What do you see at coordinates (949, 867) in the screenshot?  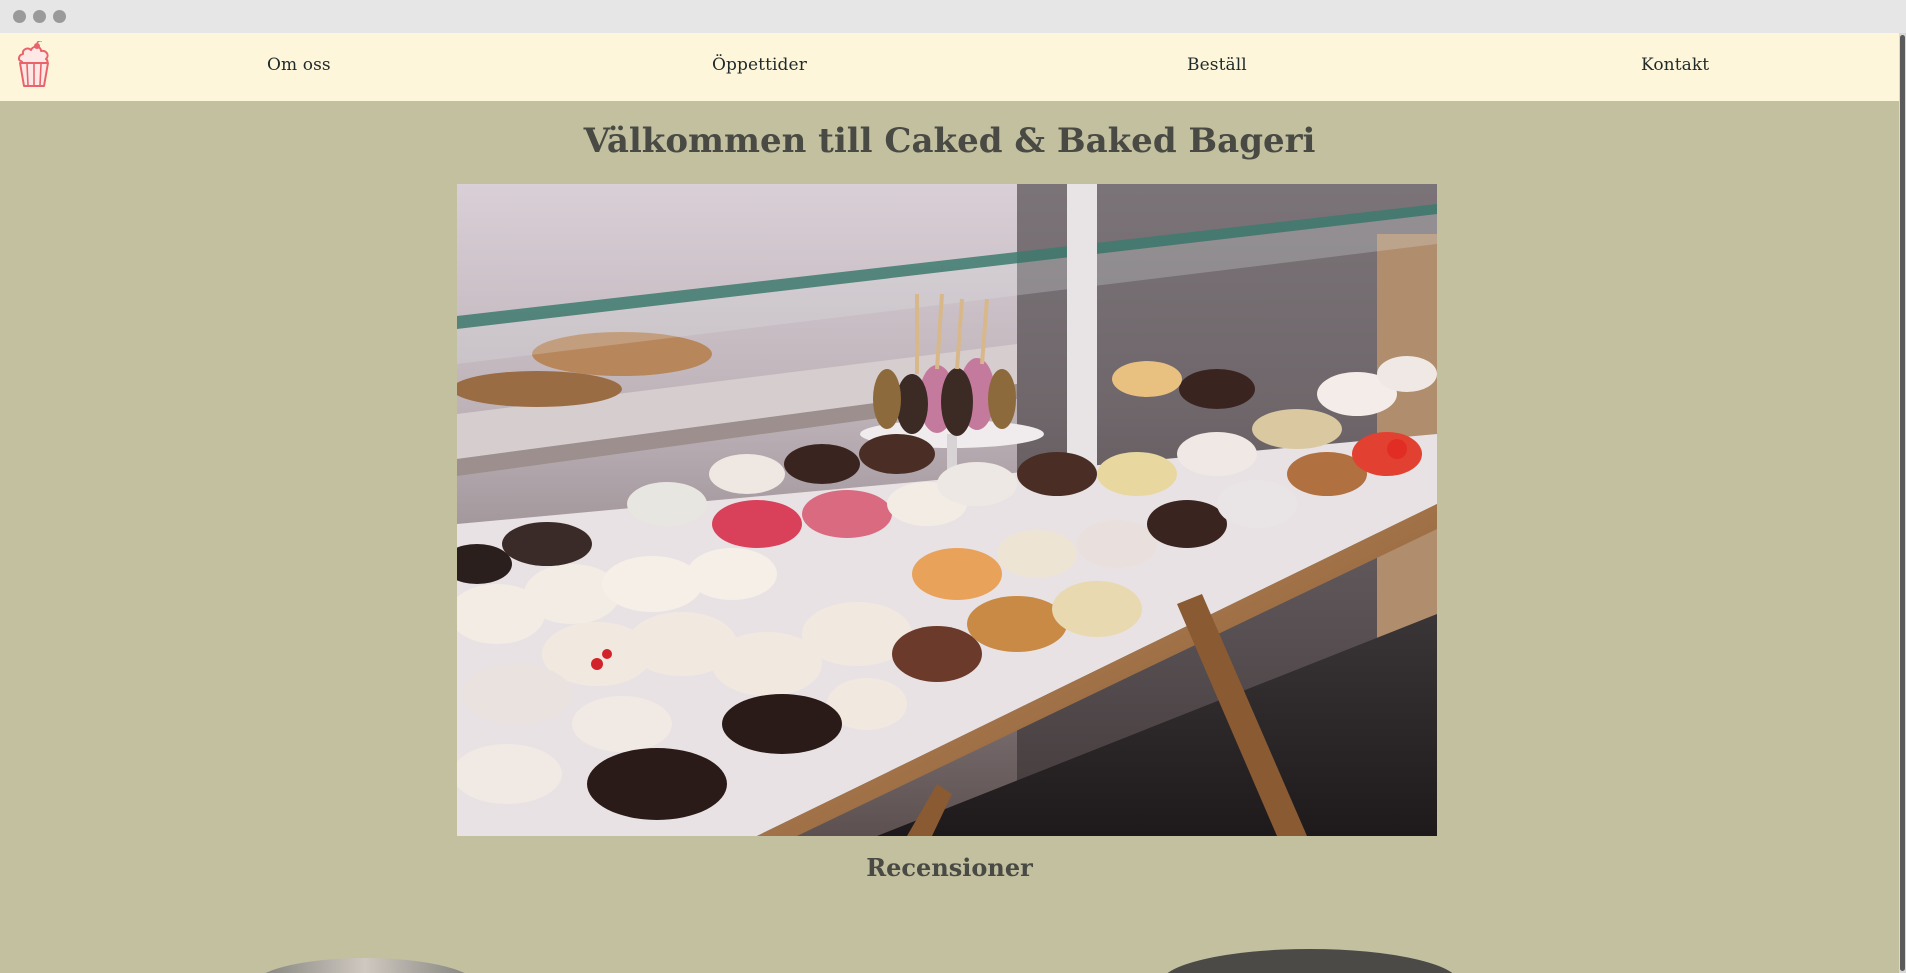 I see `reviews-title: Recensioner` at bounding box center [949, 867].